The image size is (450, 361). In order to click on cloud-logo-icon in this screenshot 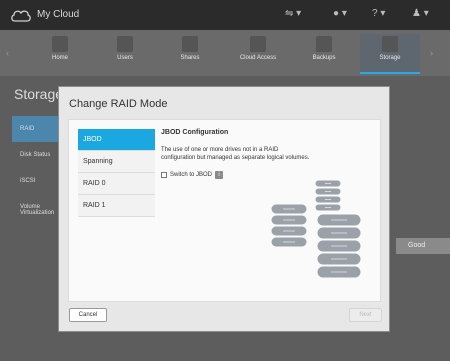, I will do `click(21, 16)`.